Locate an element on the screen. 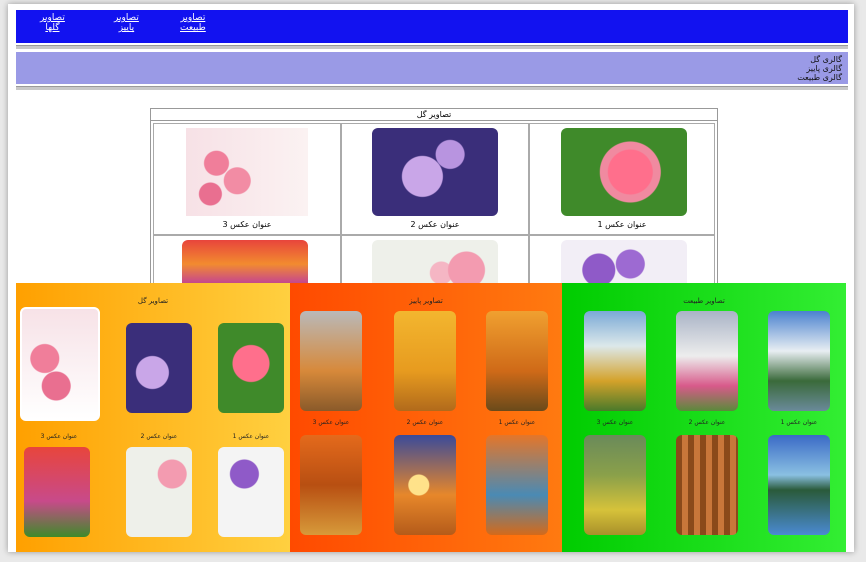  table-cell-2: عنوان عکس 2 is located at coordinates (435, 179).